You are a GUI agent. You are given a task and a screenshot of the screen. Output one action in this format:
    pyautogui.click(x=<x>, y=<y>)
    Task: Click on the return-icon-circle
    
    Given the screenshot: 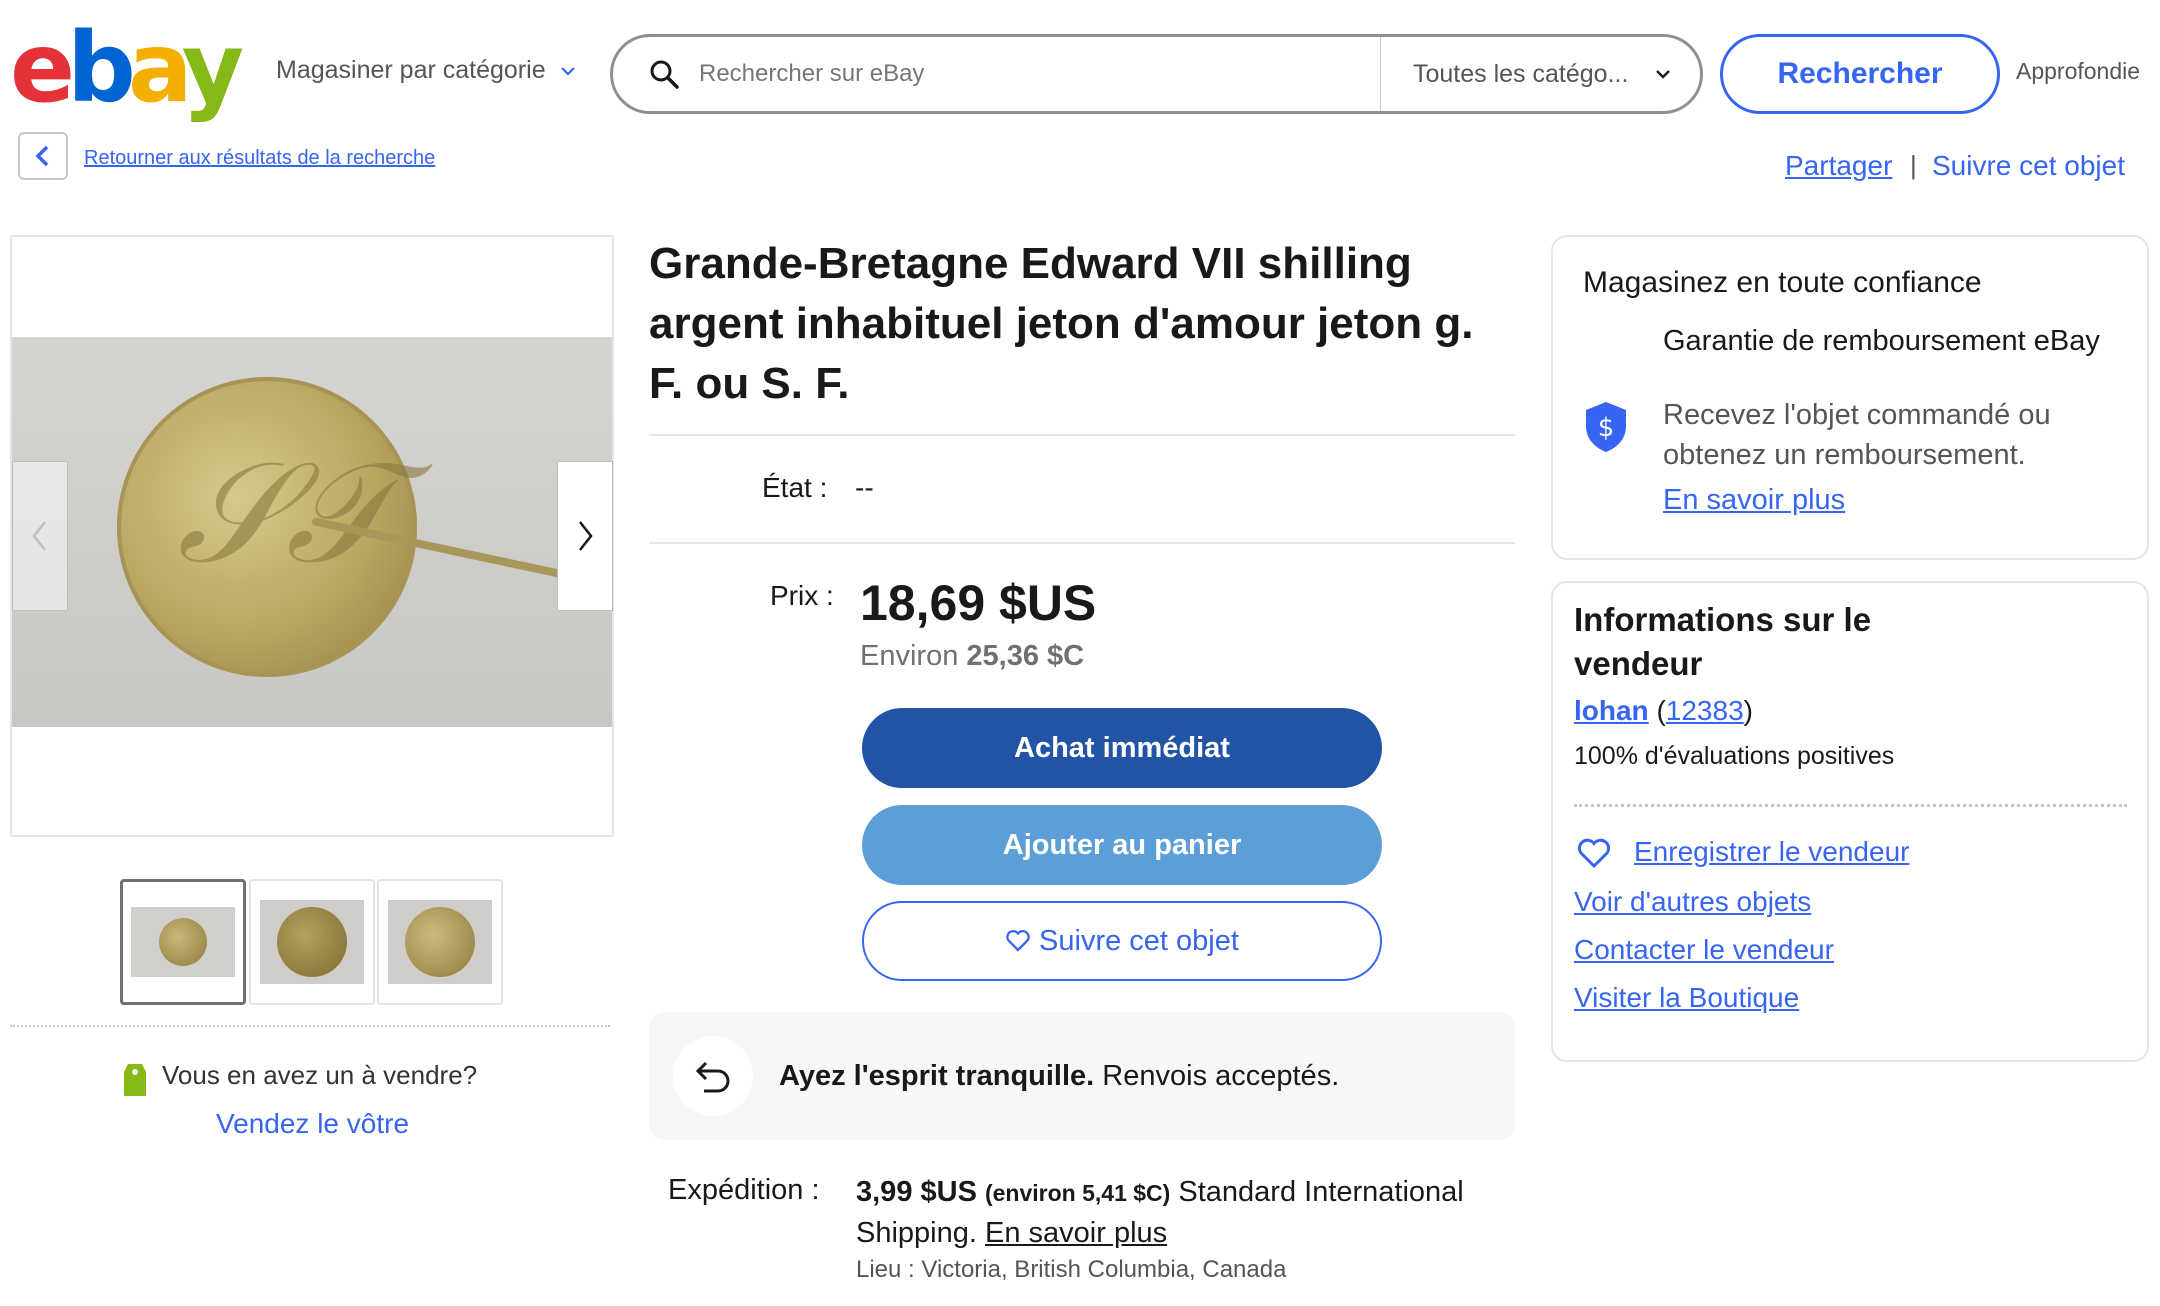 What is the action you would take?
    pyautogui.click(x=713, y=1076)
    